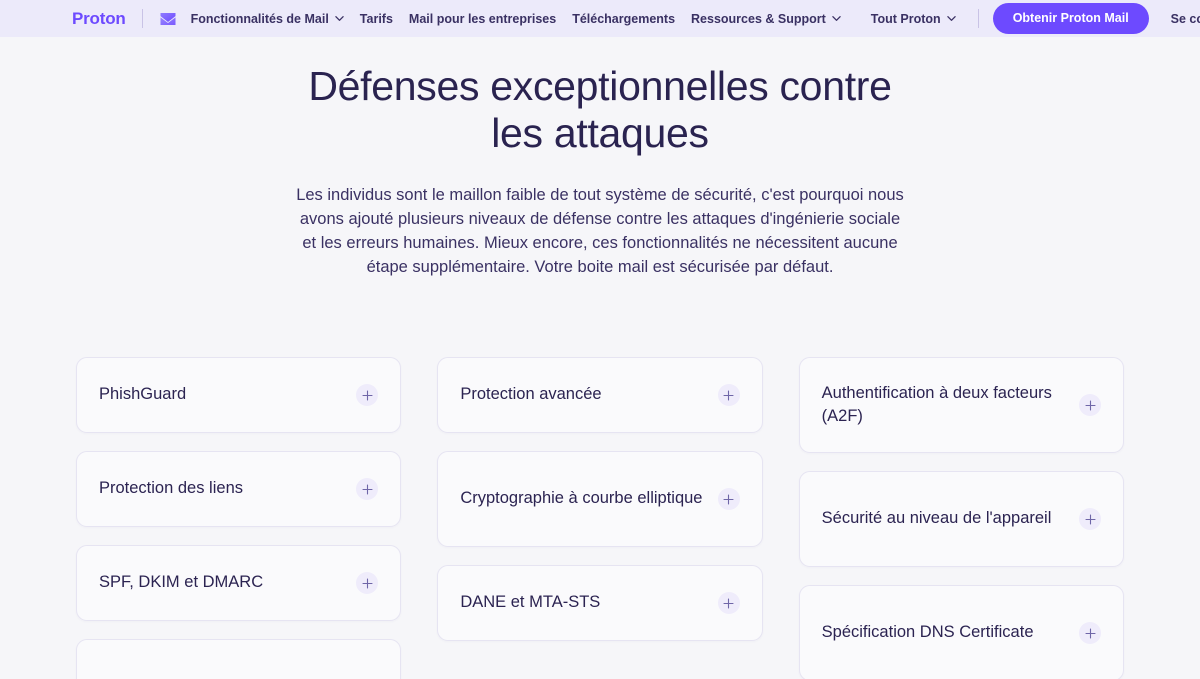  I want to click on nav-item-label: Fonctionnalités de Mail, so click(259, 18).